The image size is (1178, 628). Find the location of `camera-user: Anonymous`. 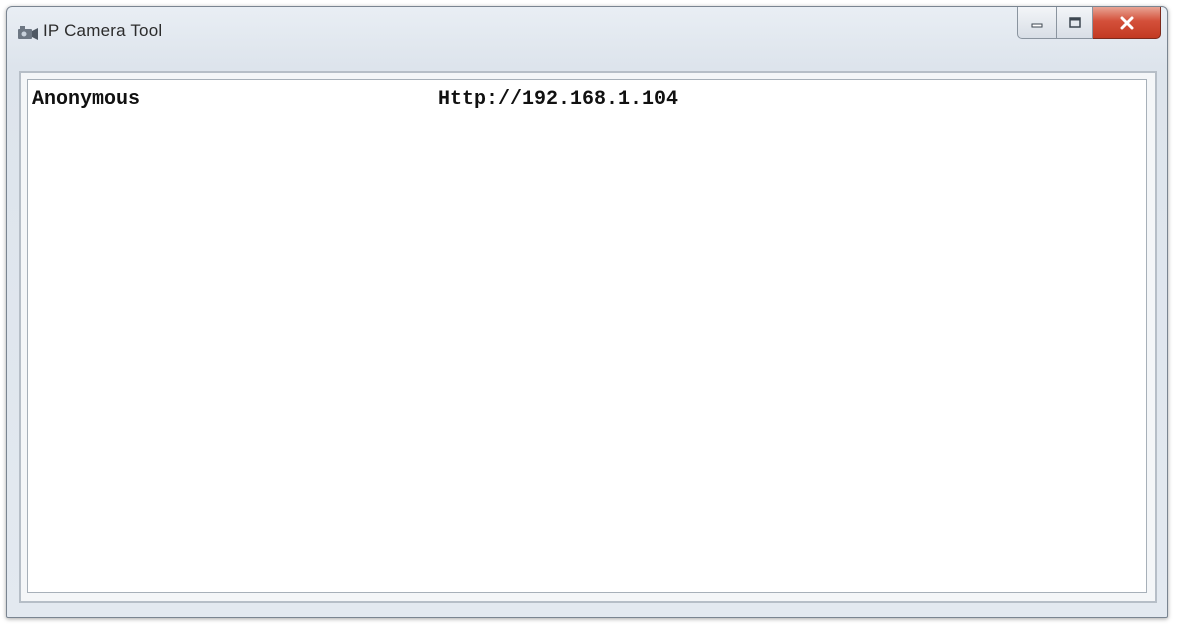

camera-user: Anonymous is located at coordinates (86, 99).